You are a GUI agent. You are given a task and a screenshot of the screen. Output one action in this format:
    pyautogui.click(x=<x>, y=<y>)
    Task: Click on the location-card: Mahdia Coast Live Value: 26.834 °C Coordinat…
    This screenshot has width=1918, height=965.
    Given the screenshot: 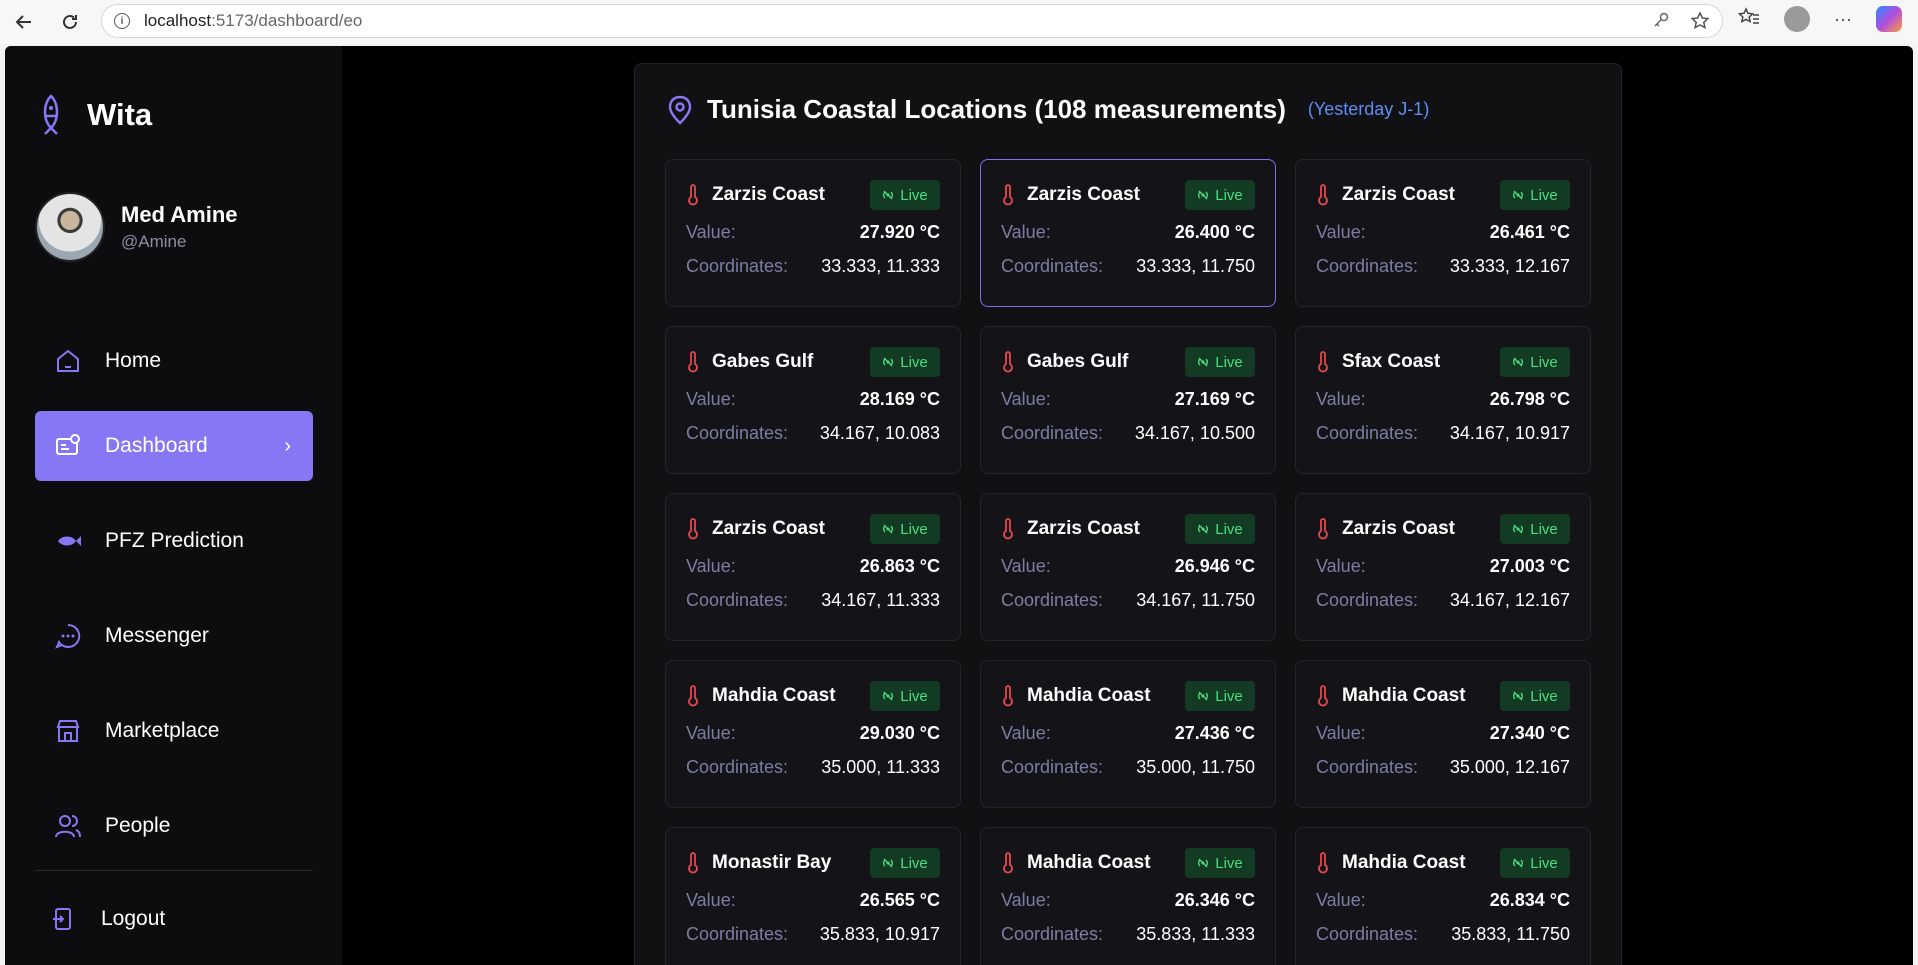 What is the action you would take?
    pyautogui.click(x=1443, y=896)
    